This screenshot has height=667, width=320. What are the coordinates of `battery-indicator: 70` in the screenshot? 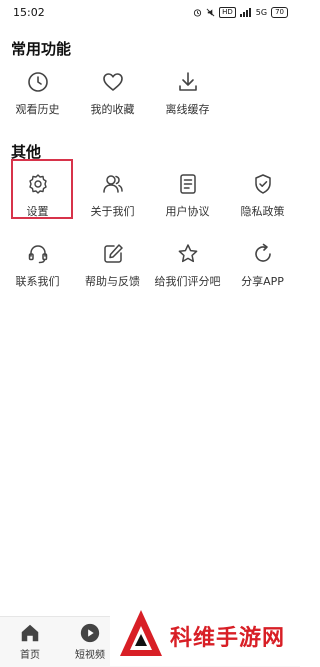 It's located at (279, 12).